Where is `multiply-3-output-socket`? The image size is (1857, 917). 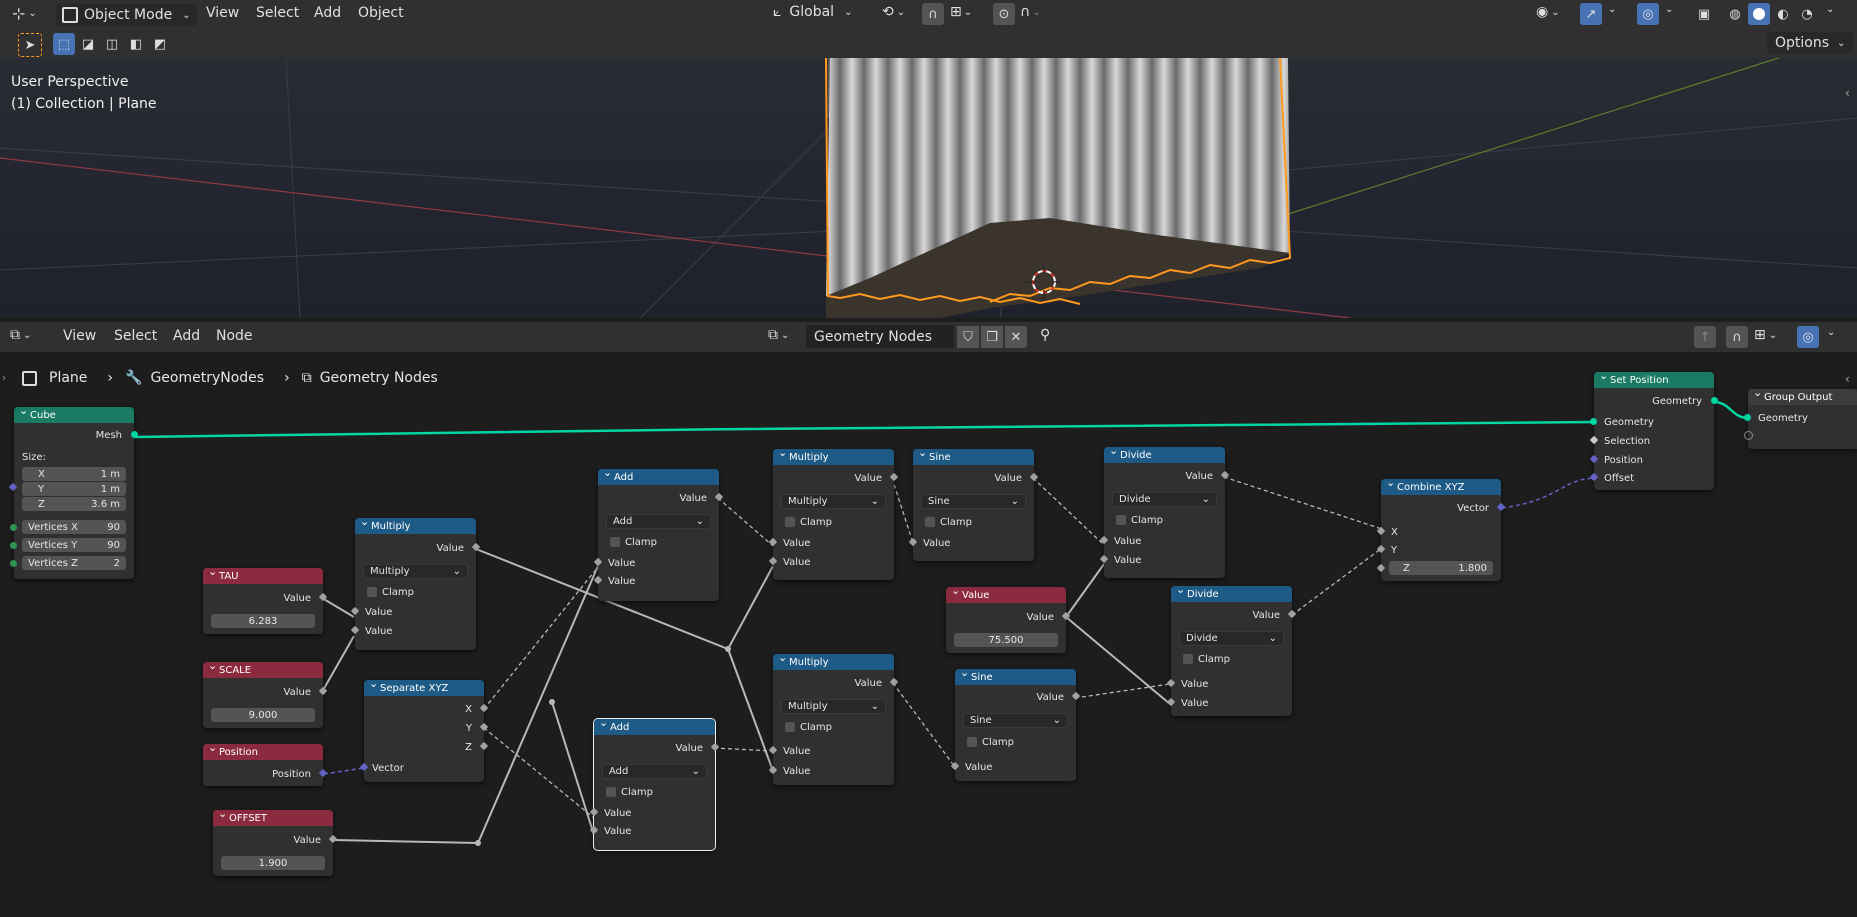
multiply-3-output-socket is located at coordinates (894, 682).